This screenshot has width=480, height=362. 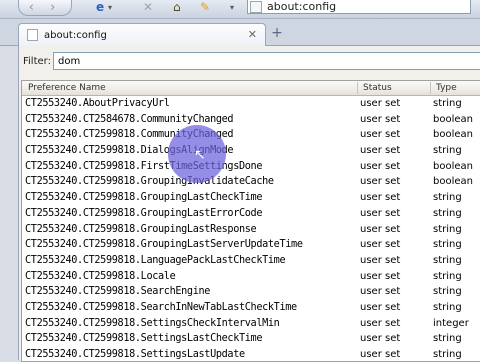 I want to click on address-bar: about:config, so click(x=359, y=7).